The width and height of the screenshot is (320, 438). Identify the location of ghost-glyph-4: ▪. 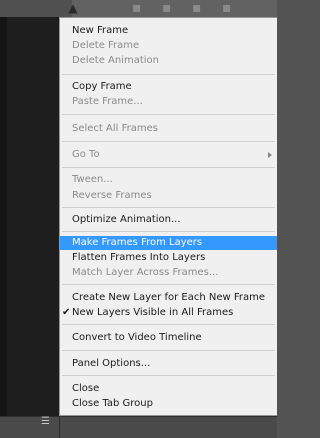
(227, 8).